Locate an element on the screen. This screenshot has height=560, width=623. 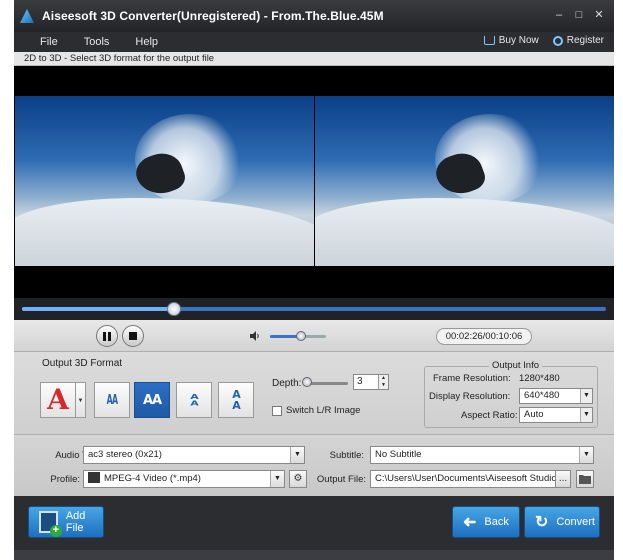
restore-icon: □ is located at coordinates (579, 15).